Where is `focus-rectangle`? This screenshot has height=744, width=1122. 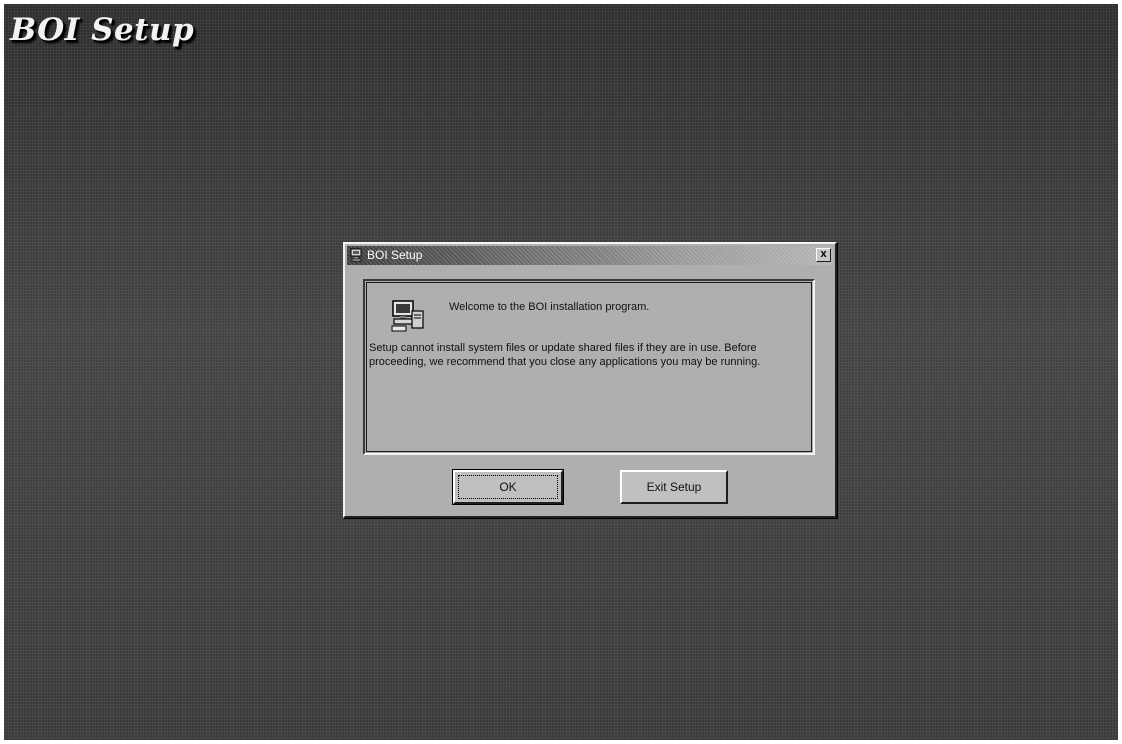 focus-rectangle is located at coordinates (508, 487).